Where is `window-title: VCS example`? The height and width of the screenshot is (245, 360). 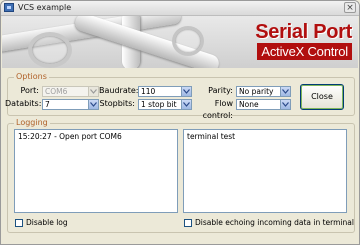 window-title: VCS example is located at coordinates (45, 7).